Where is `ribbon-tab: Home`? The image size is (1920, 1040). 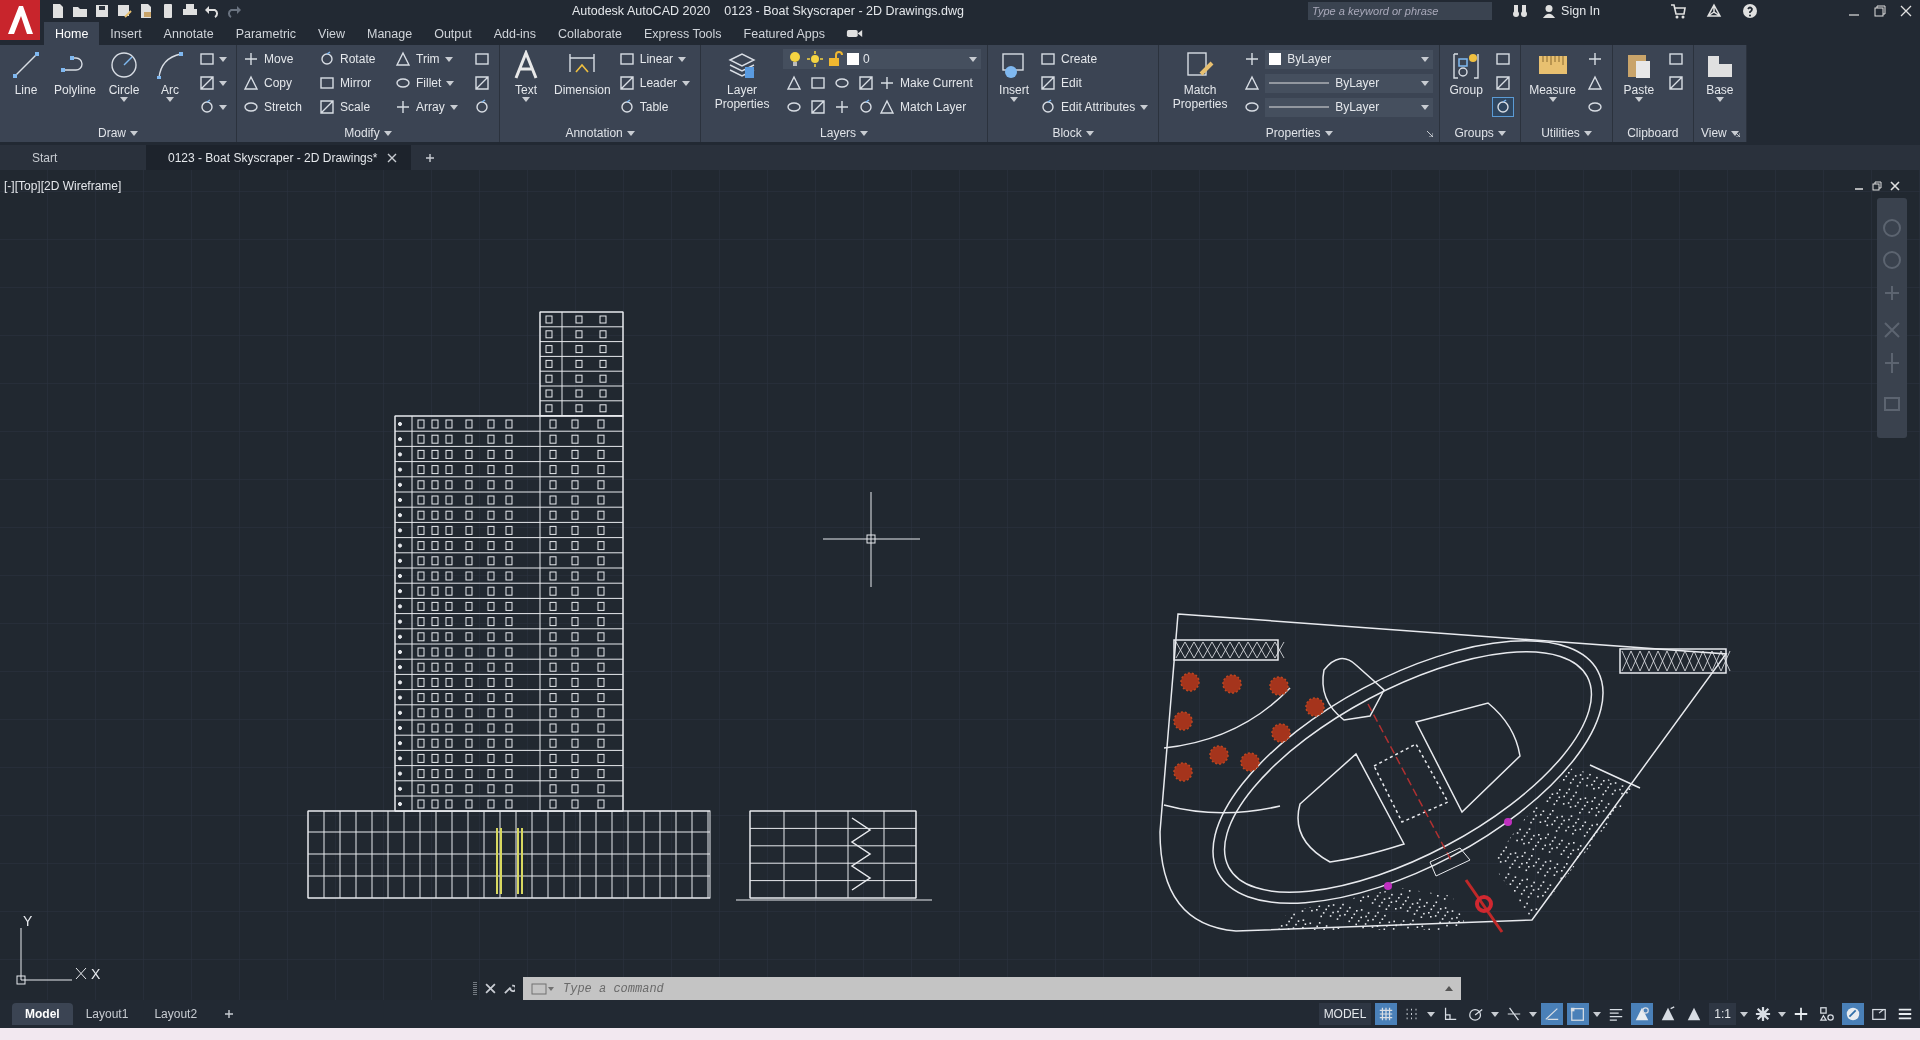
ribbon-tab: Home is located at coordinates (72, 33).